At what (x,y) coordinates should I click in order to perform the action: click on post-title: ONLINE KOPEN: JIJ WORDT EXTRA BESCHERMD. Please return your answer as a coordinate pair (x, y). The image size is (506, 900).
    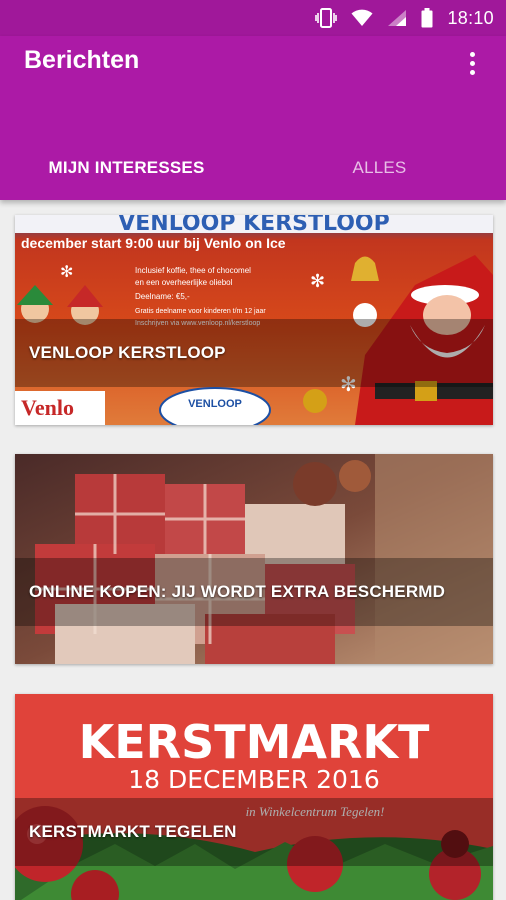
    Looking at the image, I should click on (237, 591).